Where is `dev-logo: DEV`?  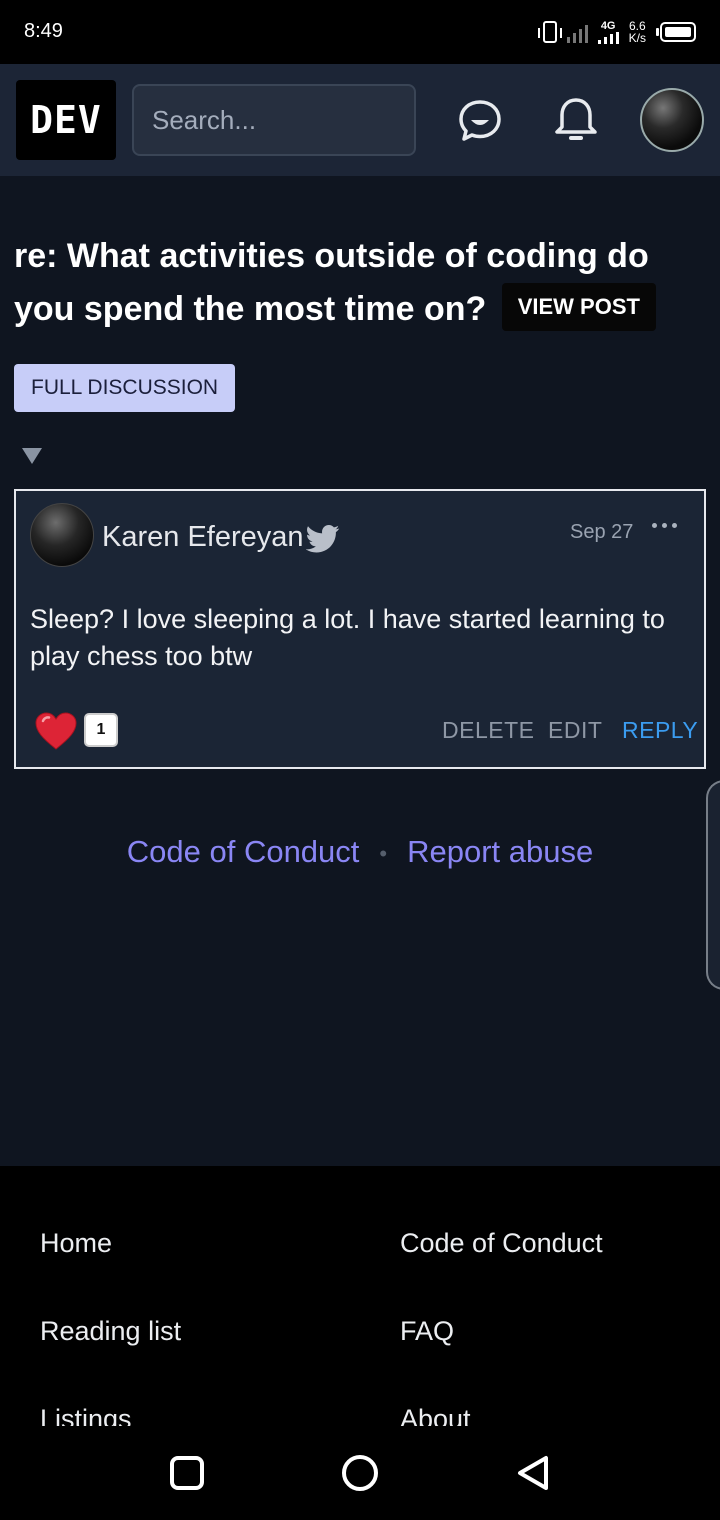 dev-logo: DEV is located at coordinates (66, 120).